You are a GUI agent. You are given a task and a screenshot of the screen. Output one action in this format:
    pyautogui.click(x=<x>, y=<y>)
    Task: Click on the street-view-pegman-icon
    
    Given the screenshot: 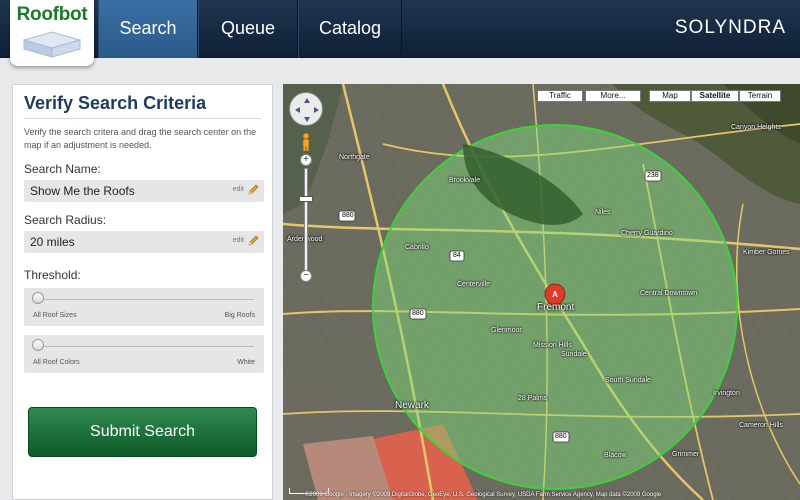 What is the action you would take?
    pyautogui.click(x=306, y=142)
    